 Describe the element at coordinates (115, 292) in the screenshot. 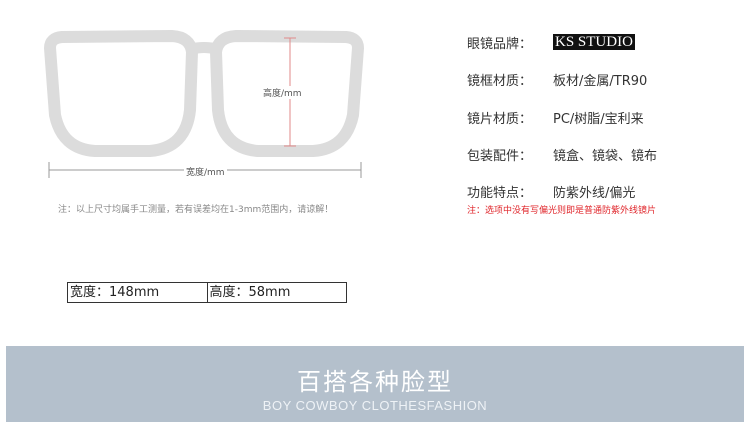

I see `size-width-cell: 宽度：148mm` at that location.